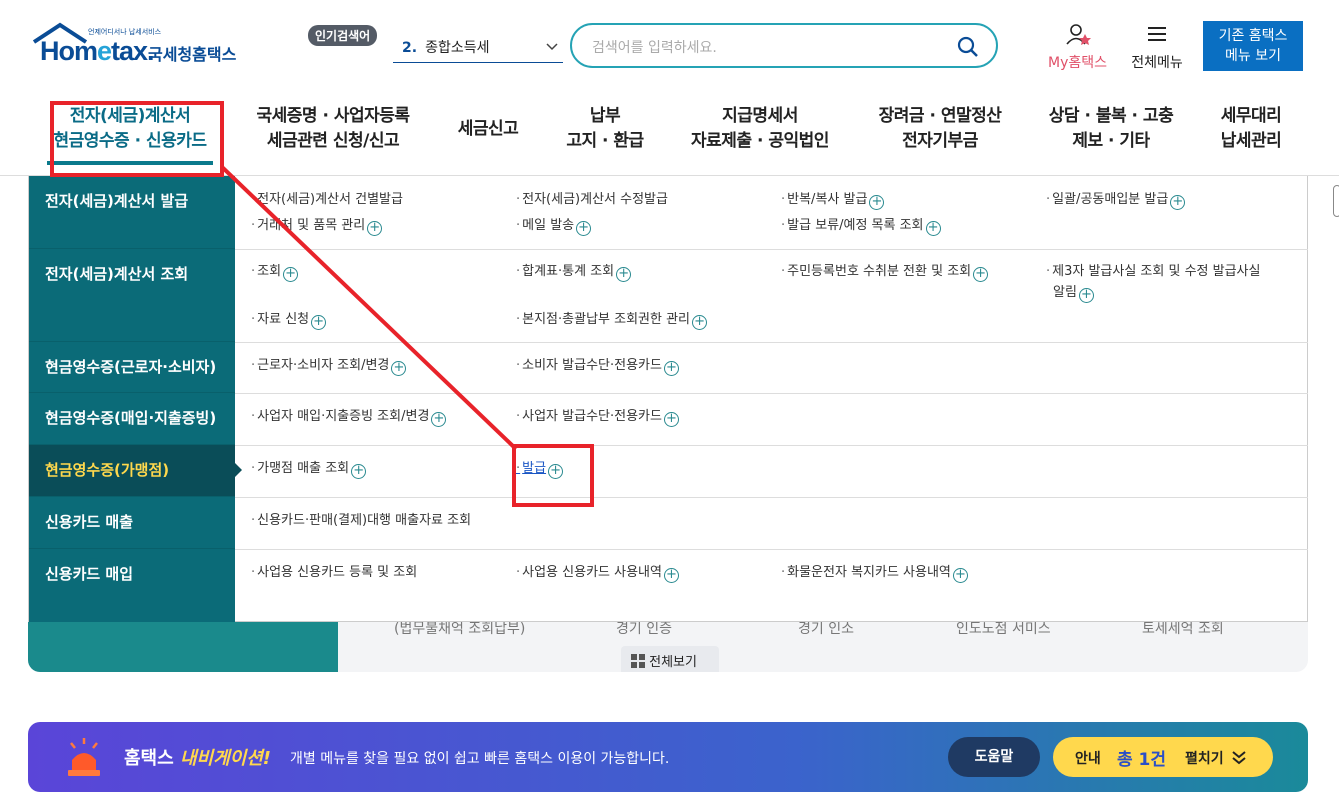 Image resolution: width=1339 pixels, height=794 pixels. I want to click on view-all-button: 전체보기, so click(670, 659).